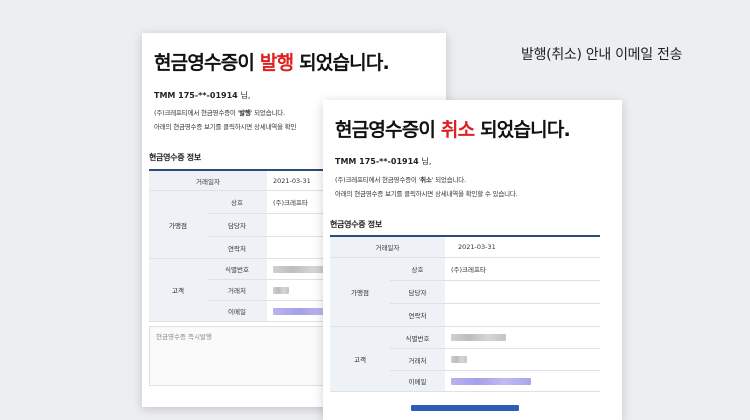  Describe the element at coordinates (478, 337) in the screenshot. I see `redacted-id` at that location.